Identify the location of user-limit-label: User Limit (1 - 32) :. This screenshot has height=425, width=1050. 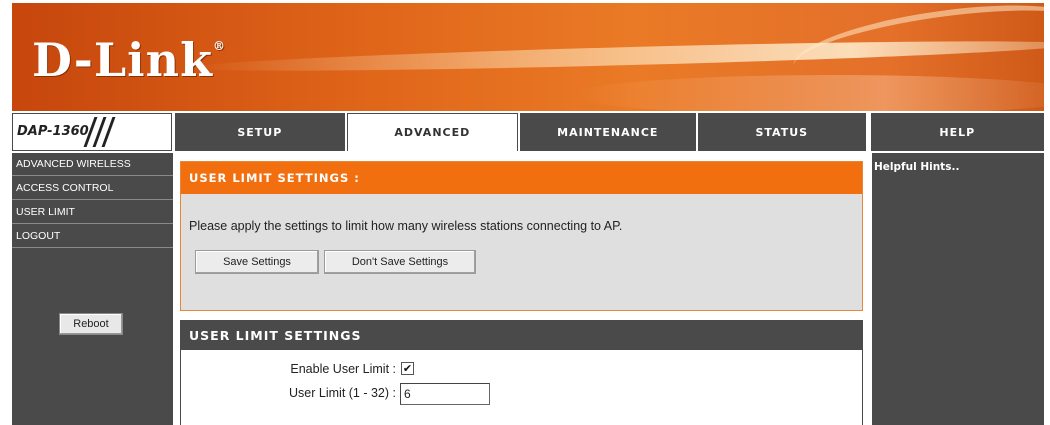
(342, 393).